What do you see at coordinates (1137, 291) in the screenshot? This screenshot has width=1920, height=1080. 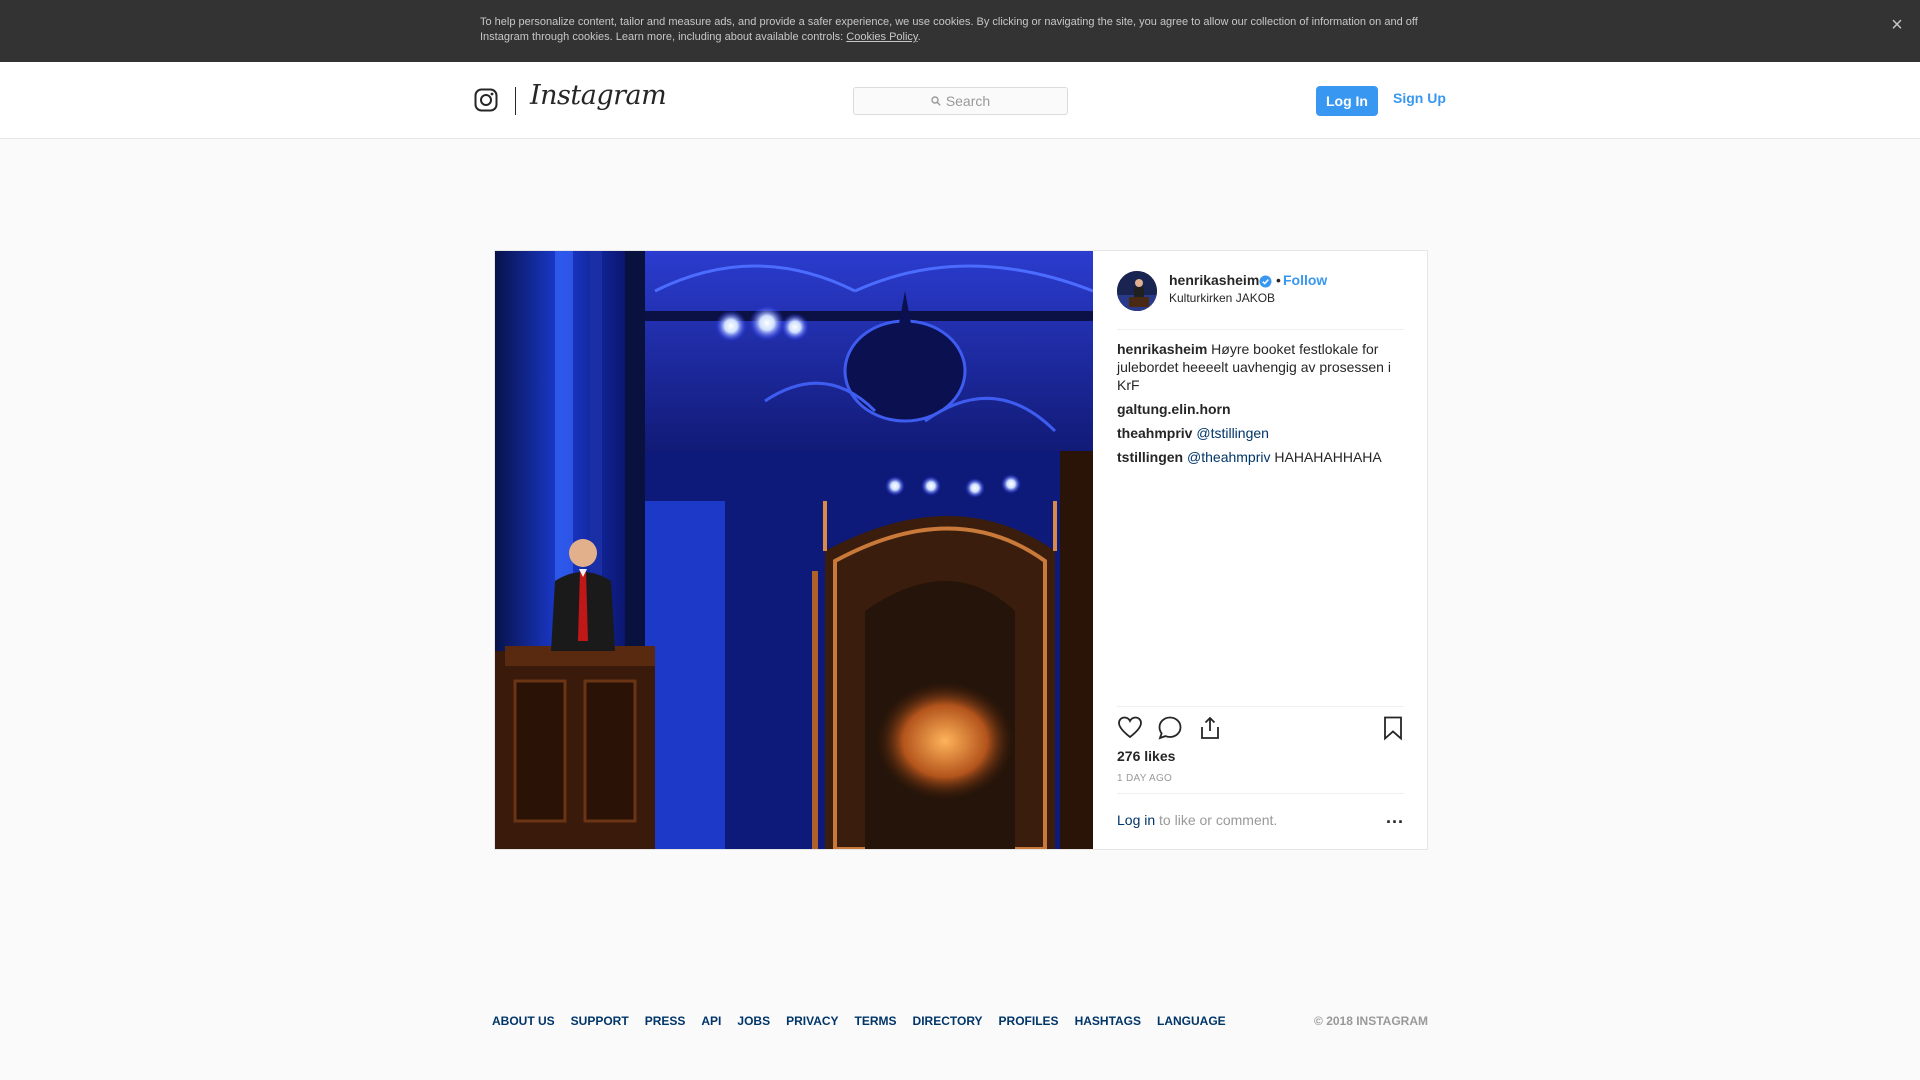 I see `avatar` at bounding box center [1137, 291].